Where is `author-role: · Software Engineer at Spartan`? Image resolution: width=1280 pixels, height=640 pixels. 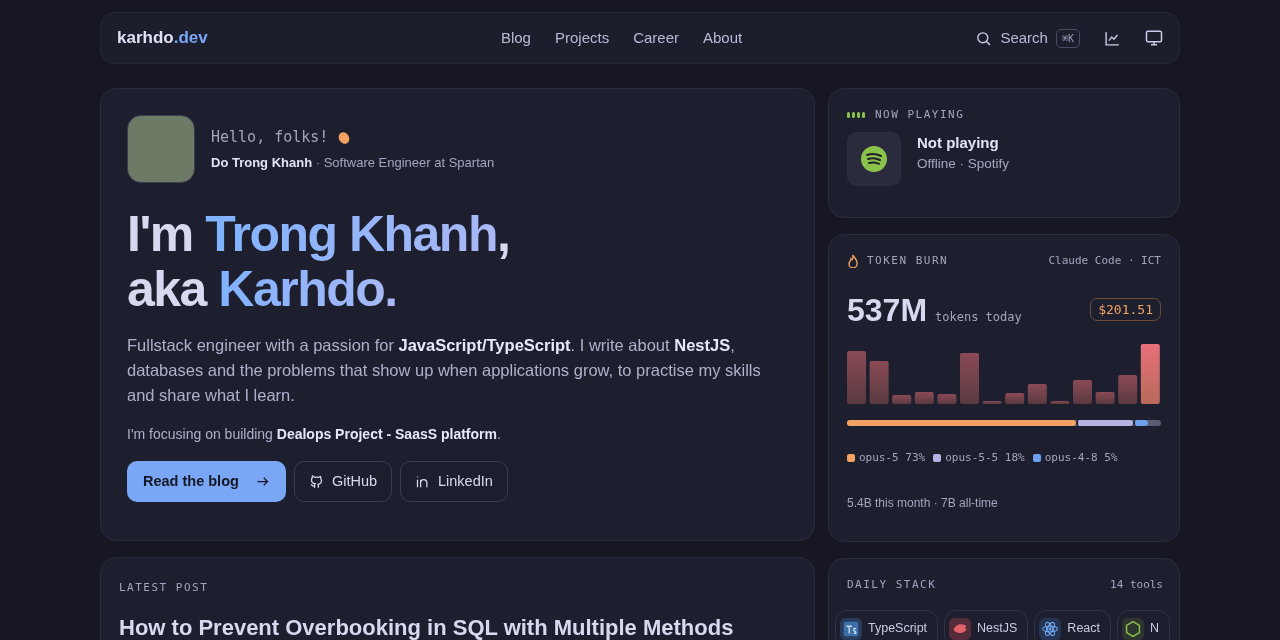
author-role: · Software Engineer at Spartan is located at coordinates (405, 162).